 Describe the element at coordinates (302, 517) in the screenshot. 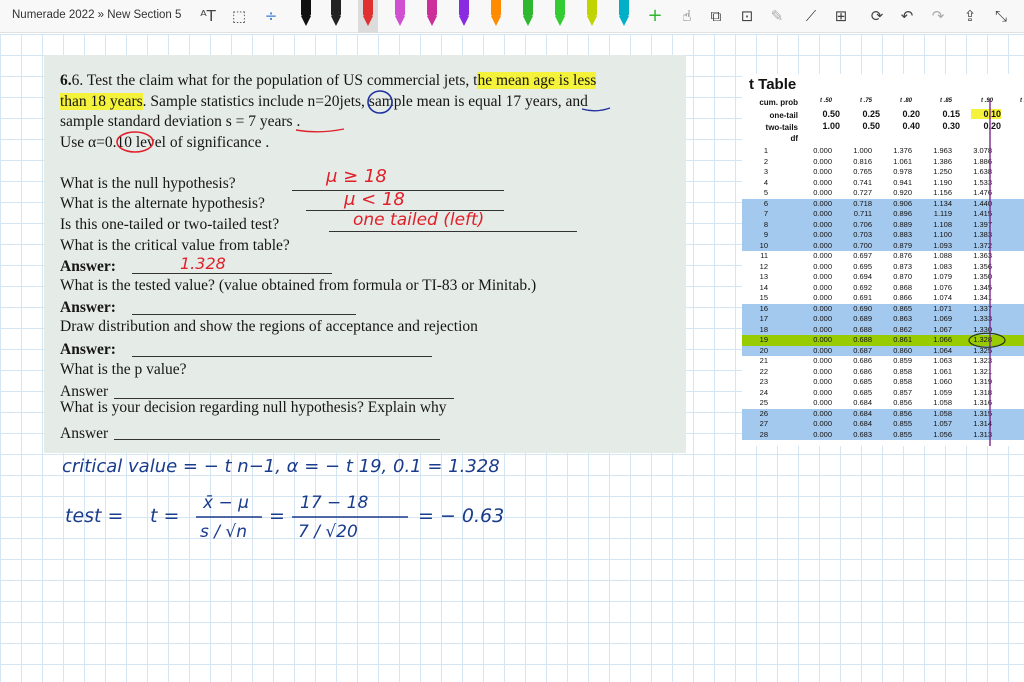

I see `fraction-bars` at that location.